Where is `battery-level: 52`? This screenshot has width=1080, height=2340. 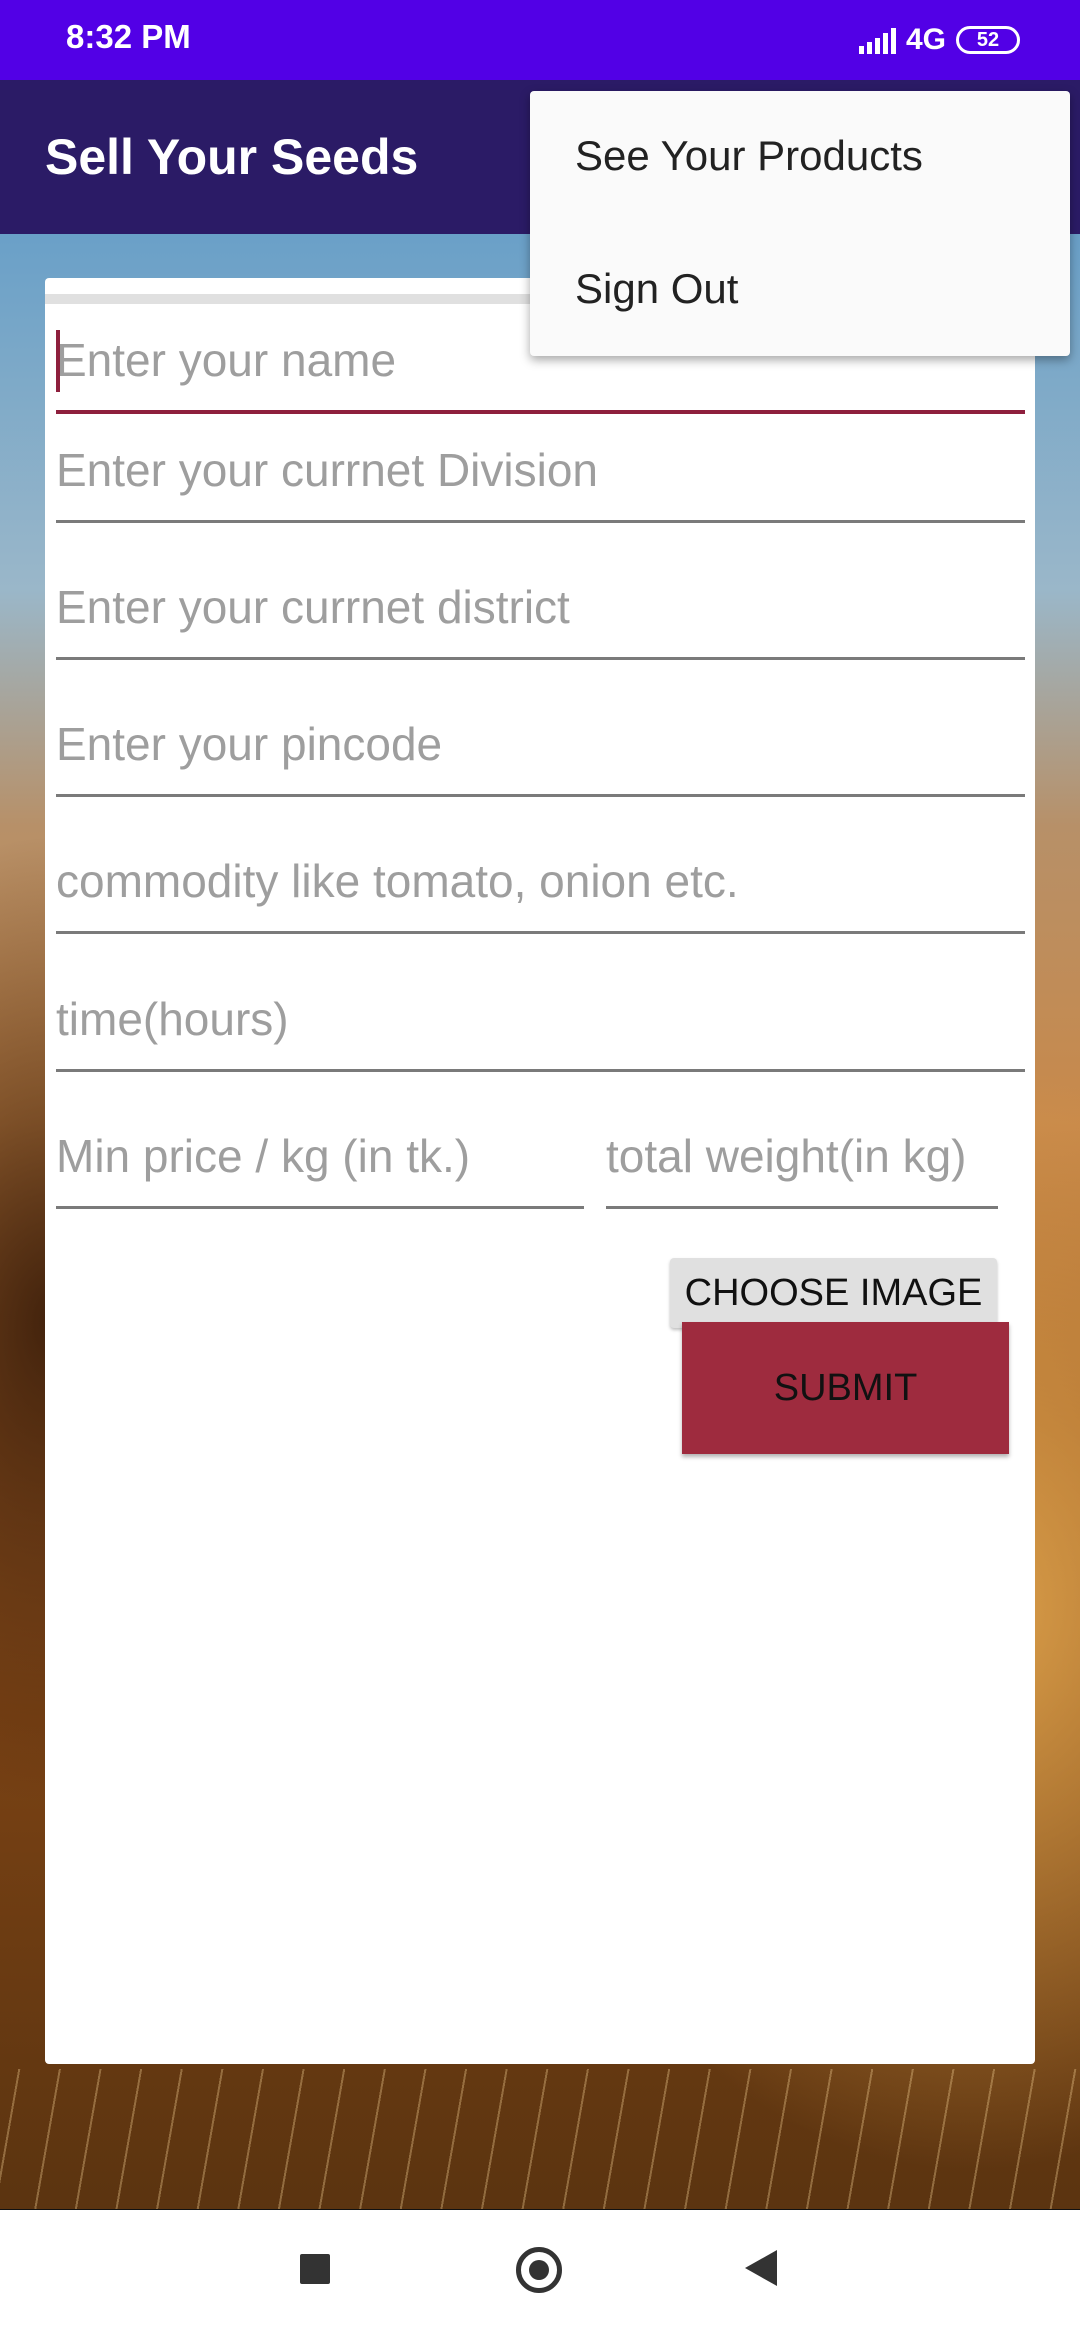 battery-level: 52 is located at coordinates (988, 39).